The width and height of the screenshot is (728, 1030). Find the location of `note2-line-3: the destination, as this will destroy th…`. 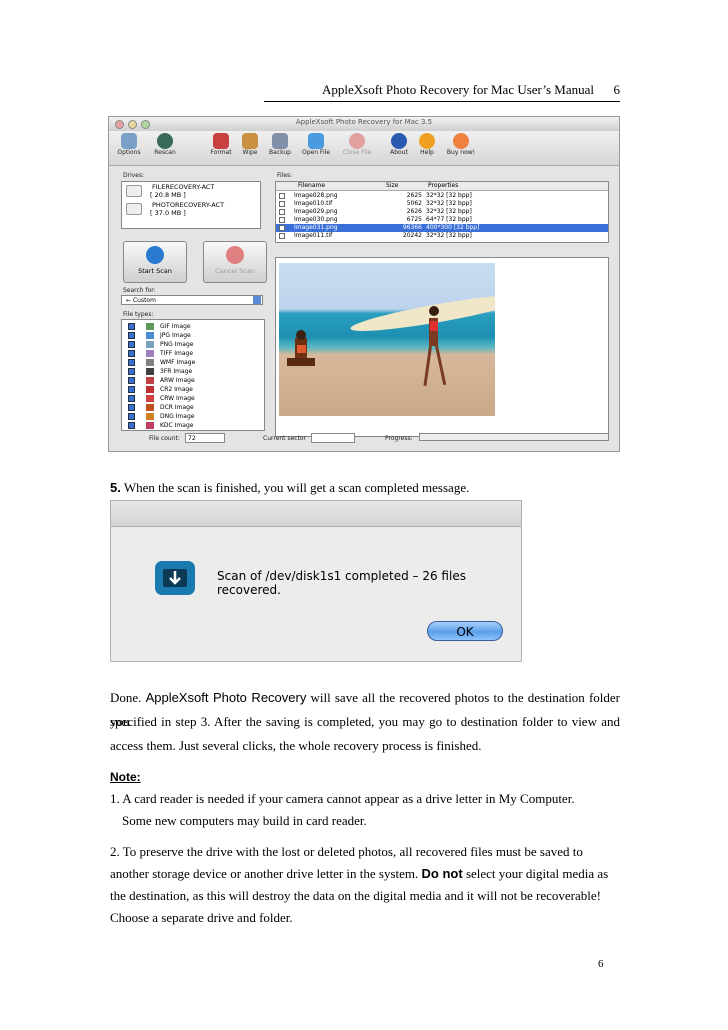

note2-line-3: the destination, as this will destroy th… is located at coordinates (355, 895).